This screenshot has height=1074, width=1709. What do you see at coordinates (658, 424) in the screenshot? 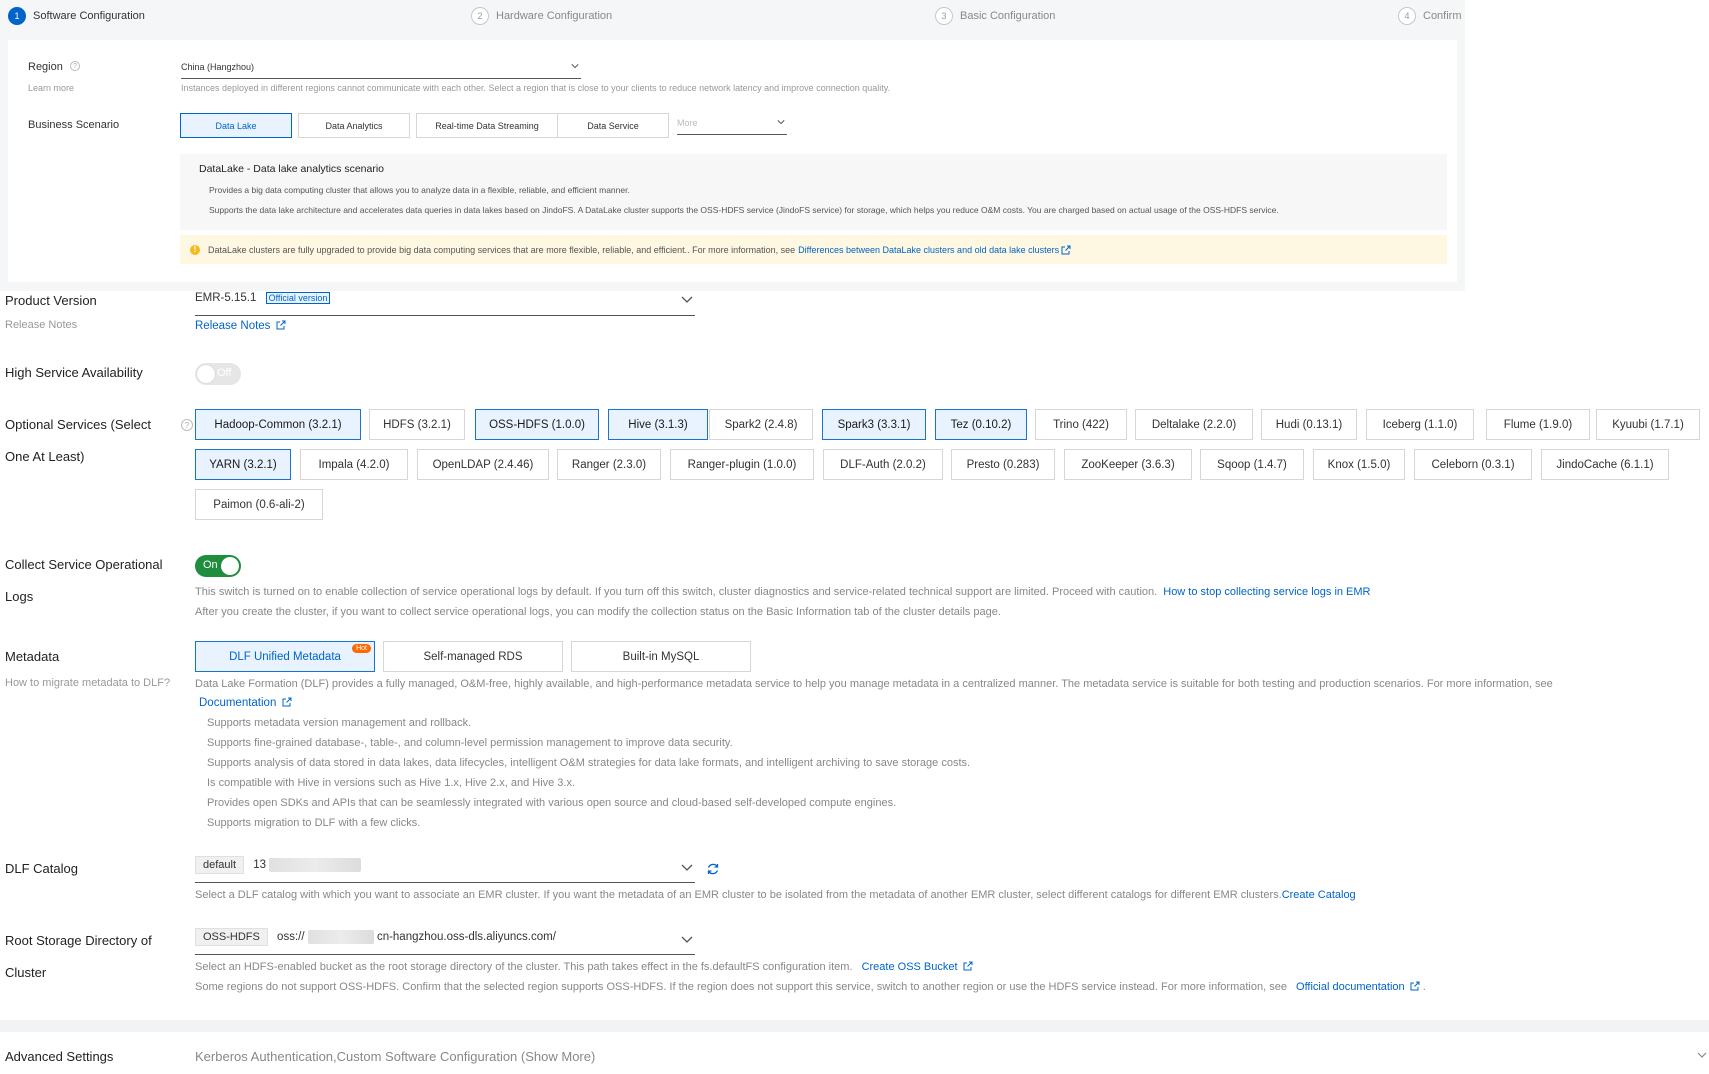
I see `service-hive: Hive (3.1.3)` at bounding box center [658, 424].